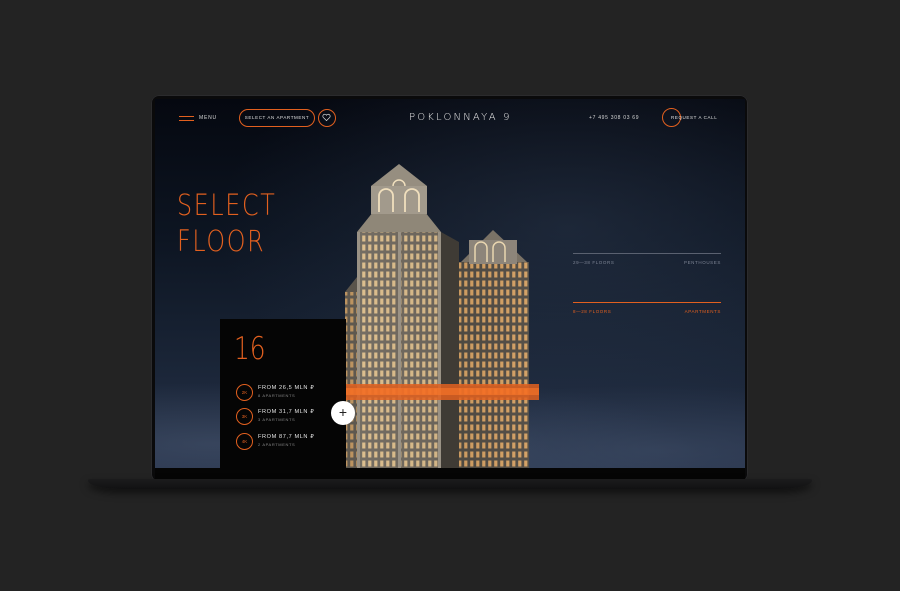 The image size is (900, 591). I want to click on apartment-count: 8 APARTMENTS, so click(277, 395).